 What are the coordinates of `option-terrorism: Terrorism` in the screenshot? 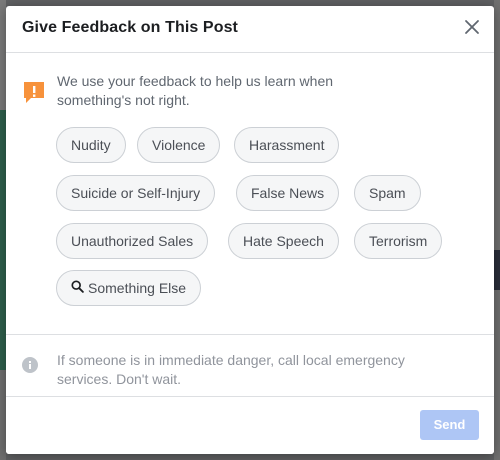 It's located at (398, 241).